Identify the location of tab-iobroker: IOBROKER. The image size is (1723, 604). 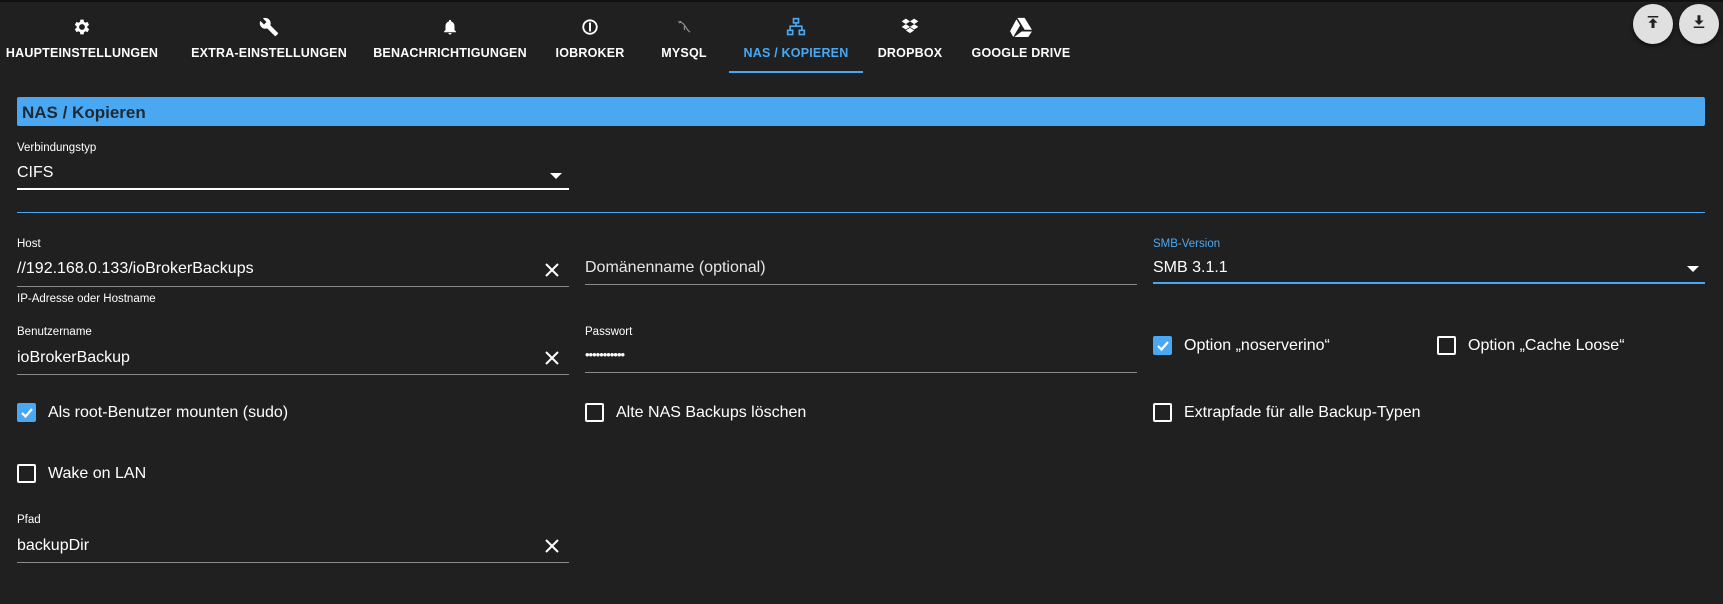
(590, 38).